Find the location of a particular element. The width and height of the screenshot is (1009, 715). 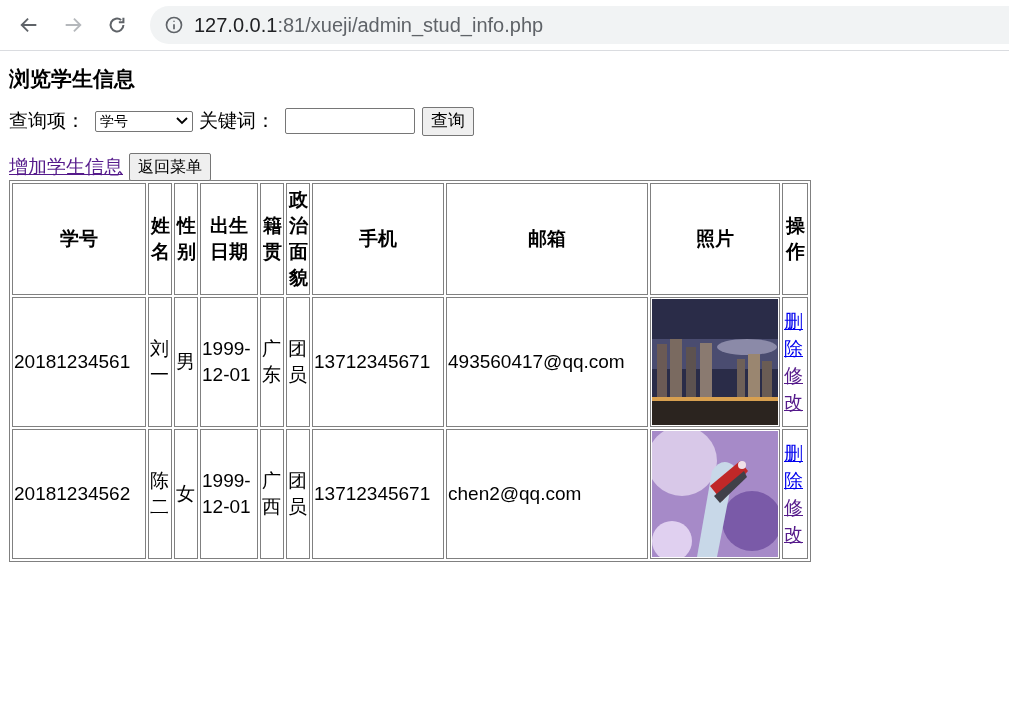

back-to-menu-button: 返回菜单 is located at coordinates (170, 167).